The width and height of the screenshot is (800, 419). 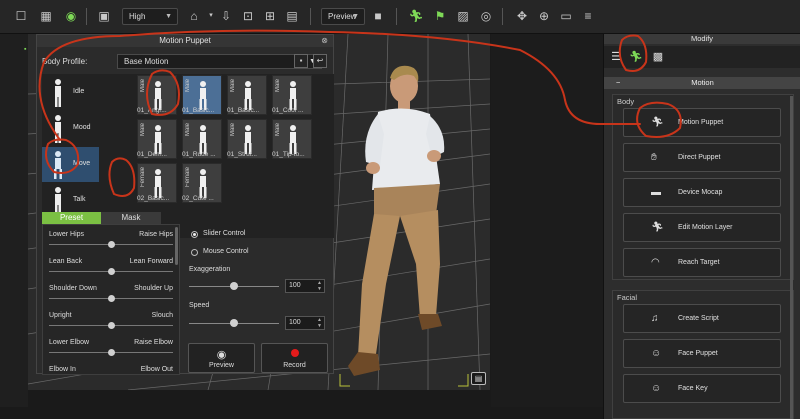 What do you see at coordinates (702, 353) in the screenshot?
I see `face-puppet-button: ☺ Face Puppet` at bounding box center [702, 353].